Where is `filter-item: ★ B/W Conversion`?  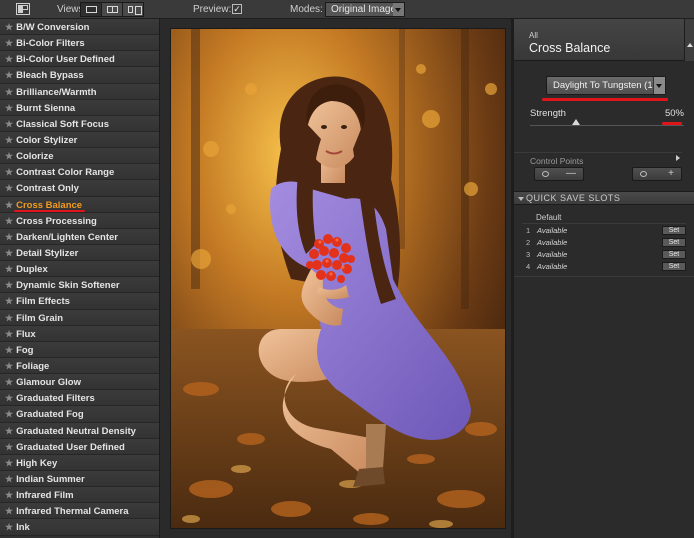
filter-item: ★ B/W Conversion is located at coordinates (79, 27).